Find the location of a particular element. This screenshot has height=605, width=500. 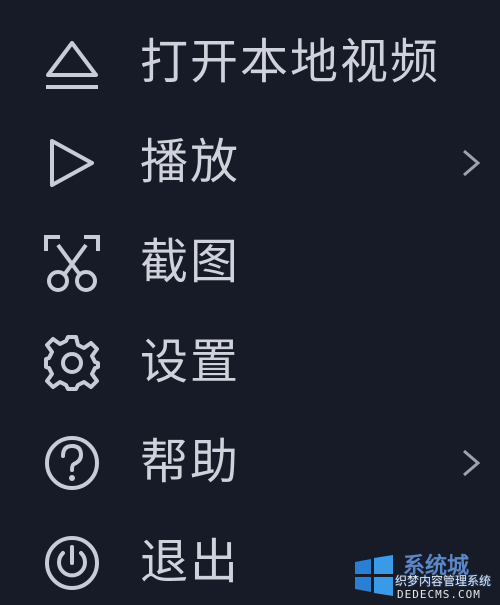

scissors-icon is located at coordinates (72, 263).